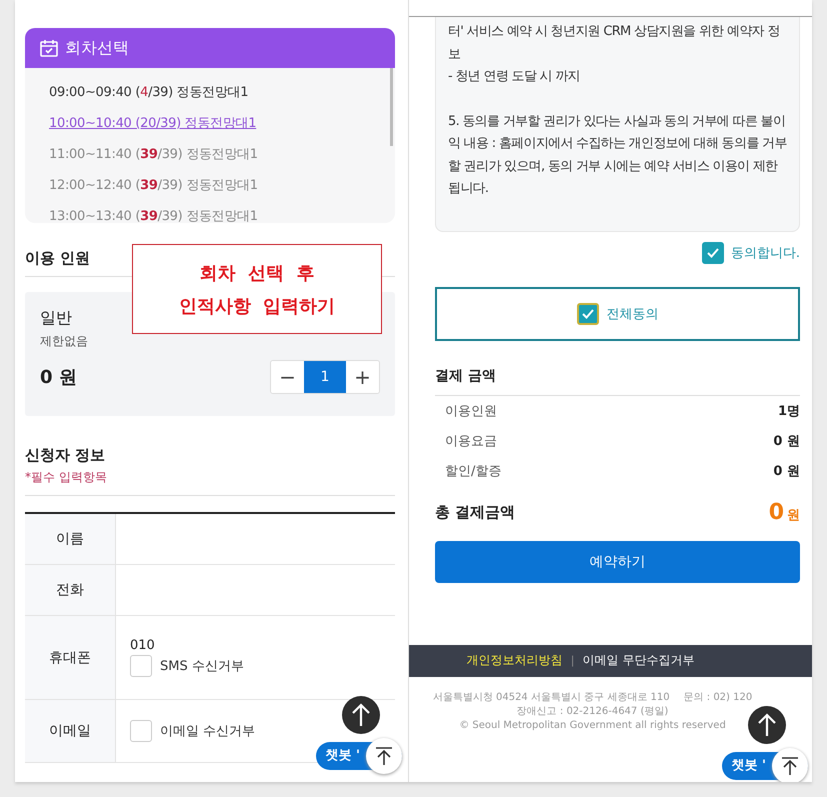  I want to click on input-value: 010, so click(255, 645).